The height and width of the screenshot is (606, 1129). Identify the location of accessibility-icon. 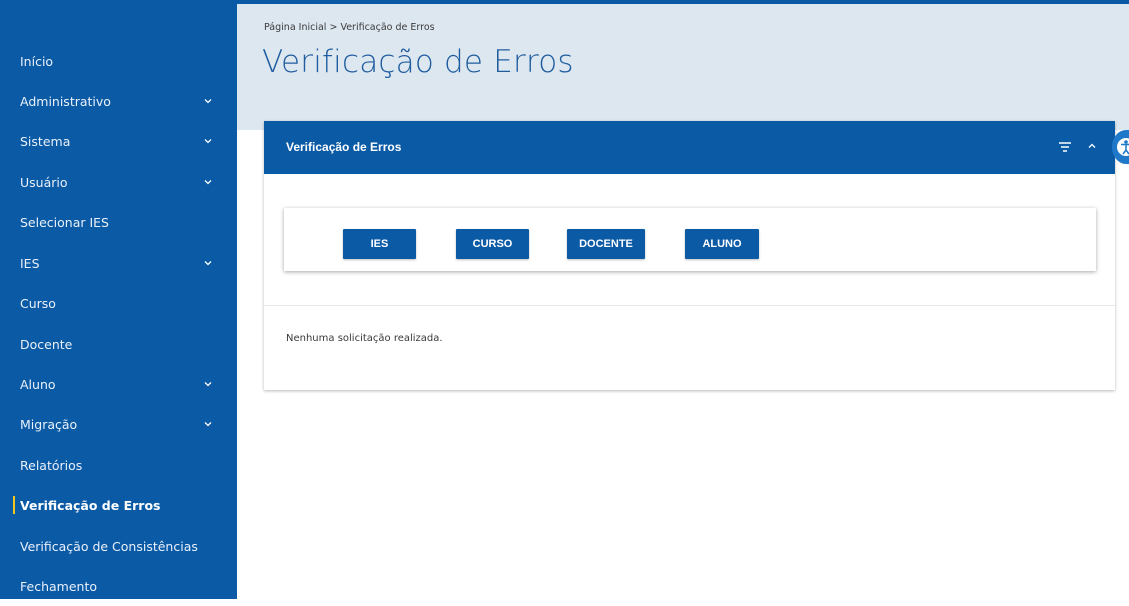
(1120, 147).